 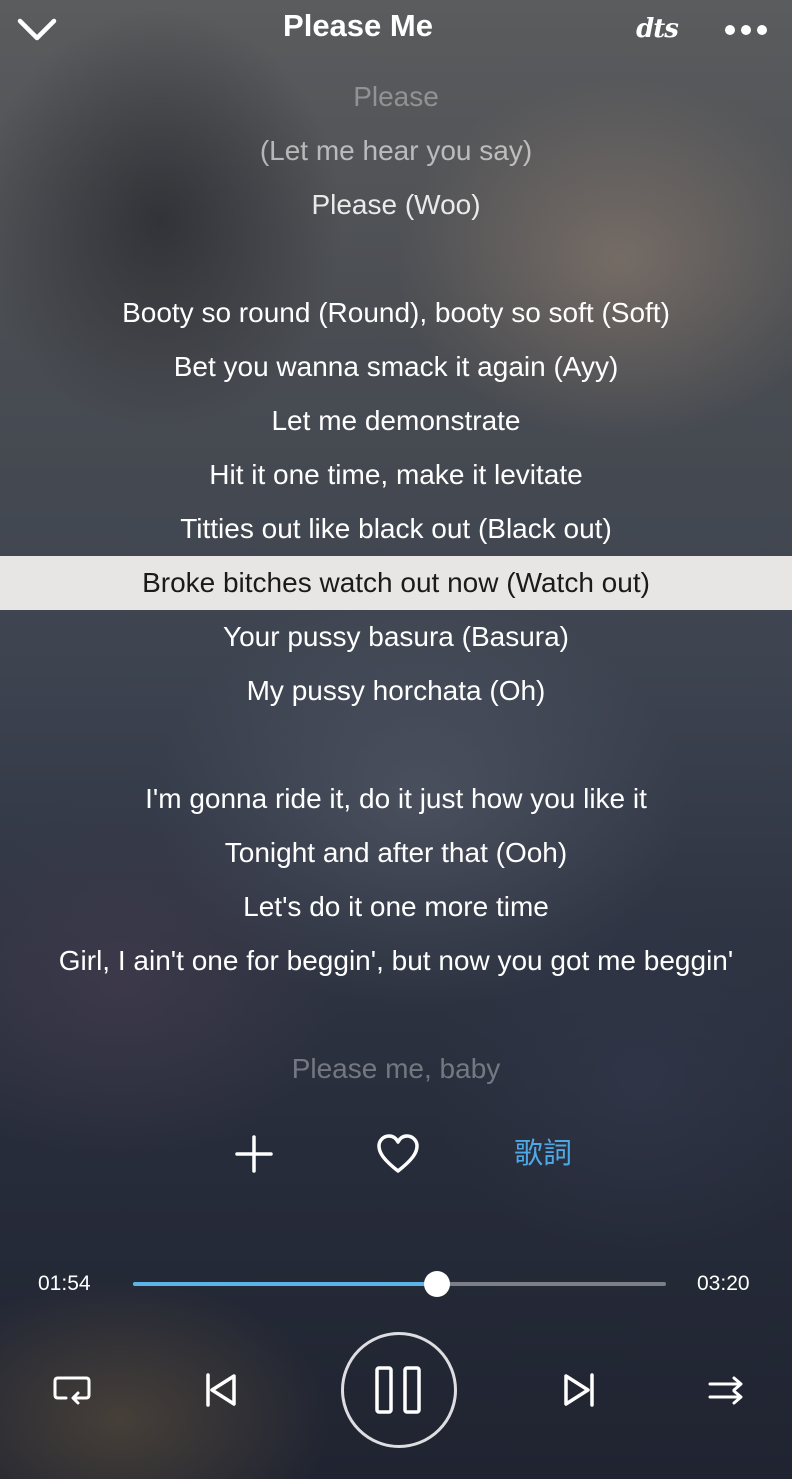 What do you see at coordinates (396, 529) in the screenshot?
I see `lyric-line: Titties out like black out (Black out)` at bounding box center [396, 529].